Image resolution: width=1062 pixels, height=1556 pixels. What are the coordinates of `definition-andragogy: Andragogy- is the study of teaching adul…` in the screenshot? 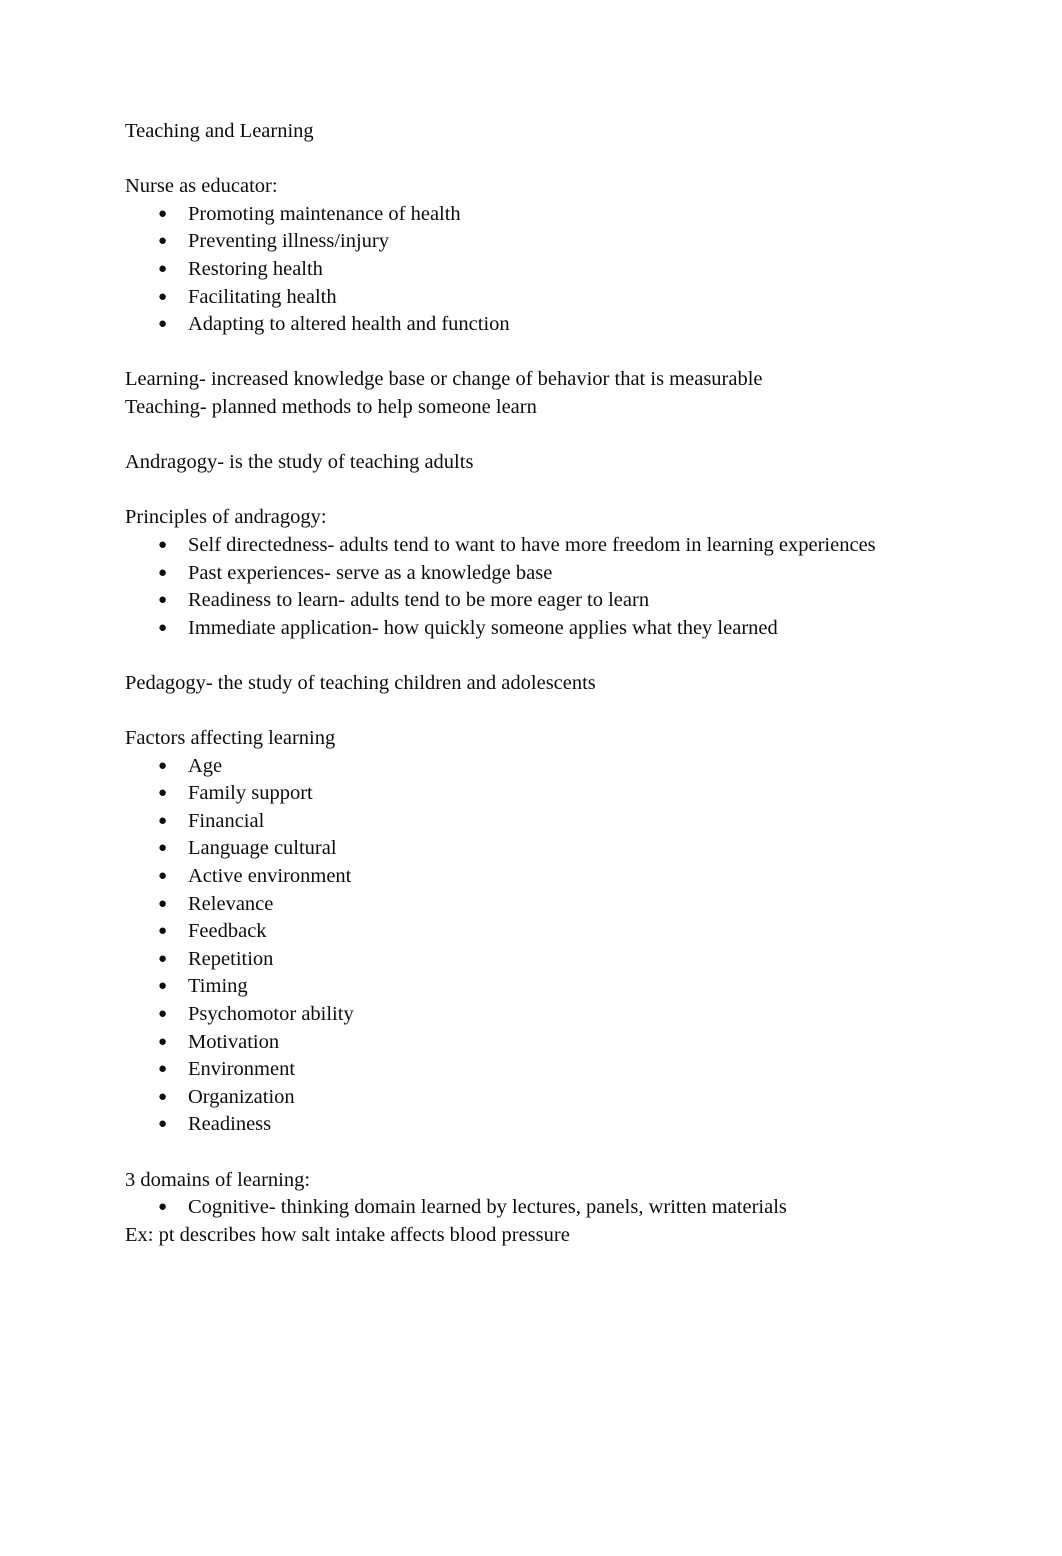 It's located at (299, 462).